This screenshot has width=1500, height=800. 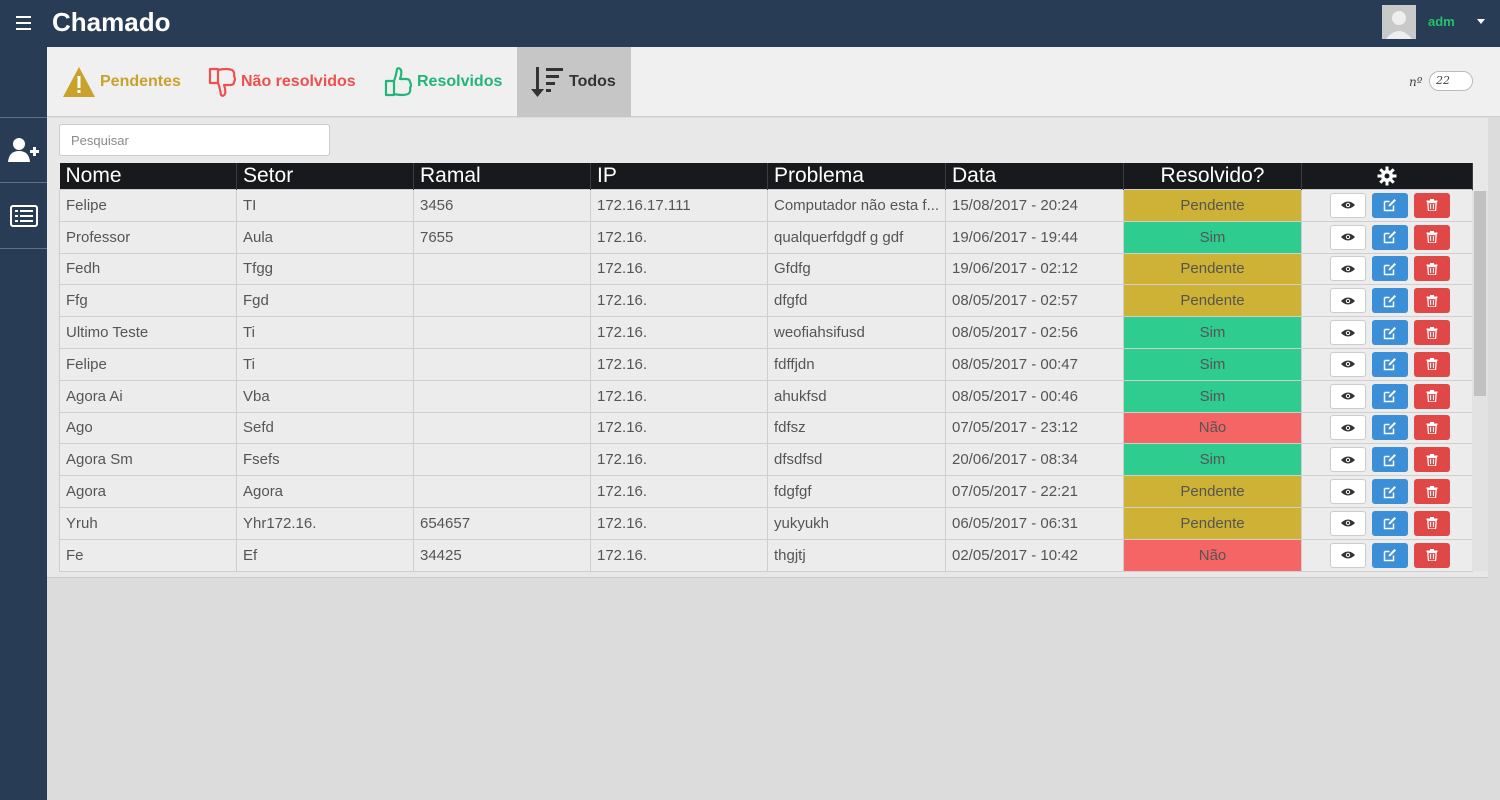 What do you see at coordinates (856, 176) in the screenshot?
I see `column-header-problema: Problema` at bounding box center [856, 176].